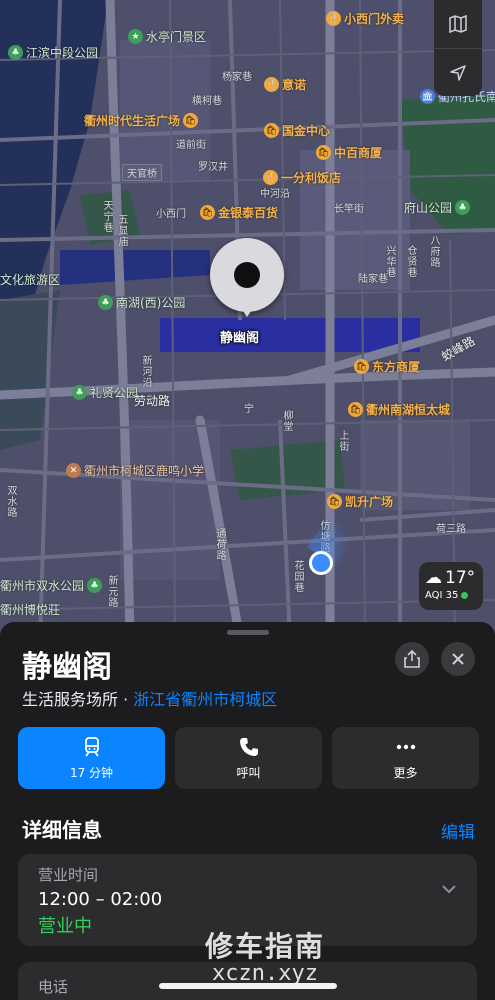 Image resolution: width=495 pixels, height=1000 pixels. Describe the element at coordinates (365, 18) in the screenshot. I see `poi-xiaoximen: 🍴 小西门外卖` at that location.